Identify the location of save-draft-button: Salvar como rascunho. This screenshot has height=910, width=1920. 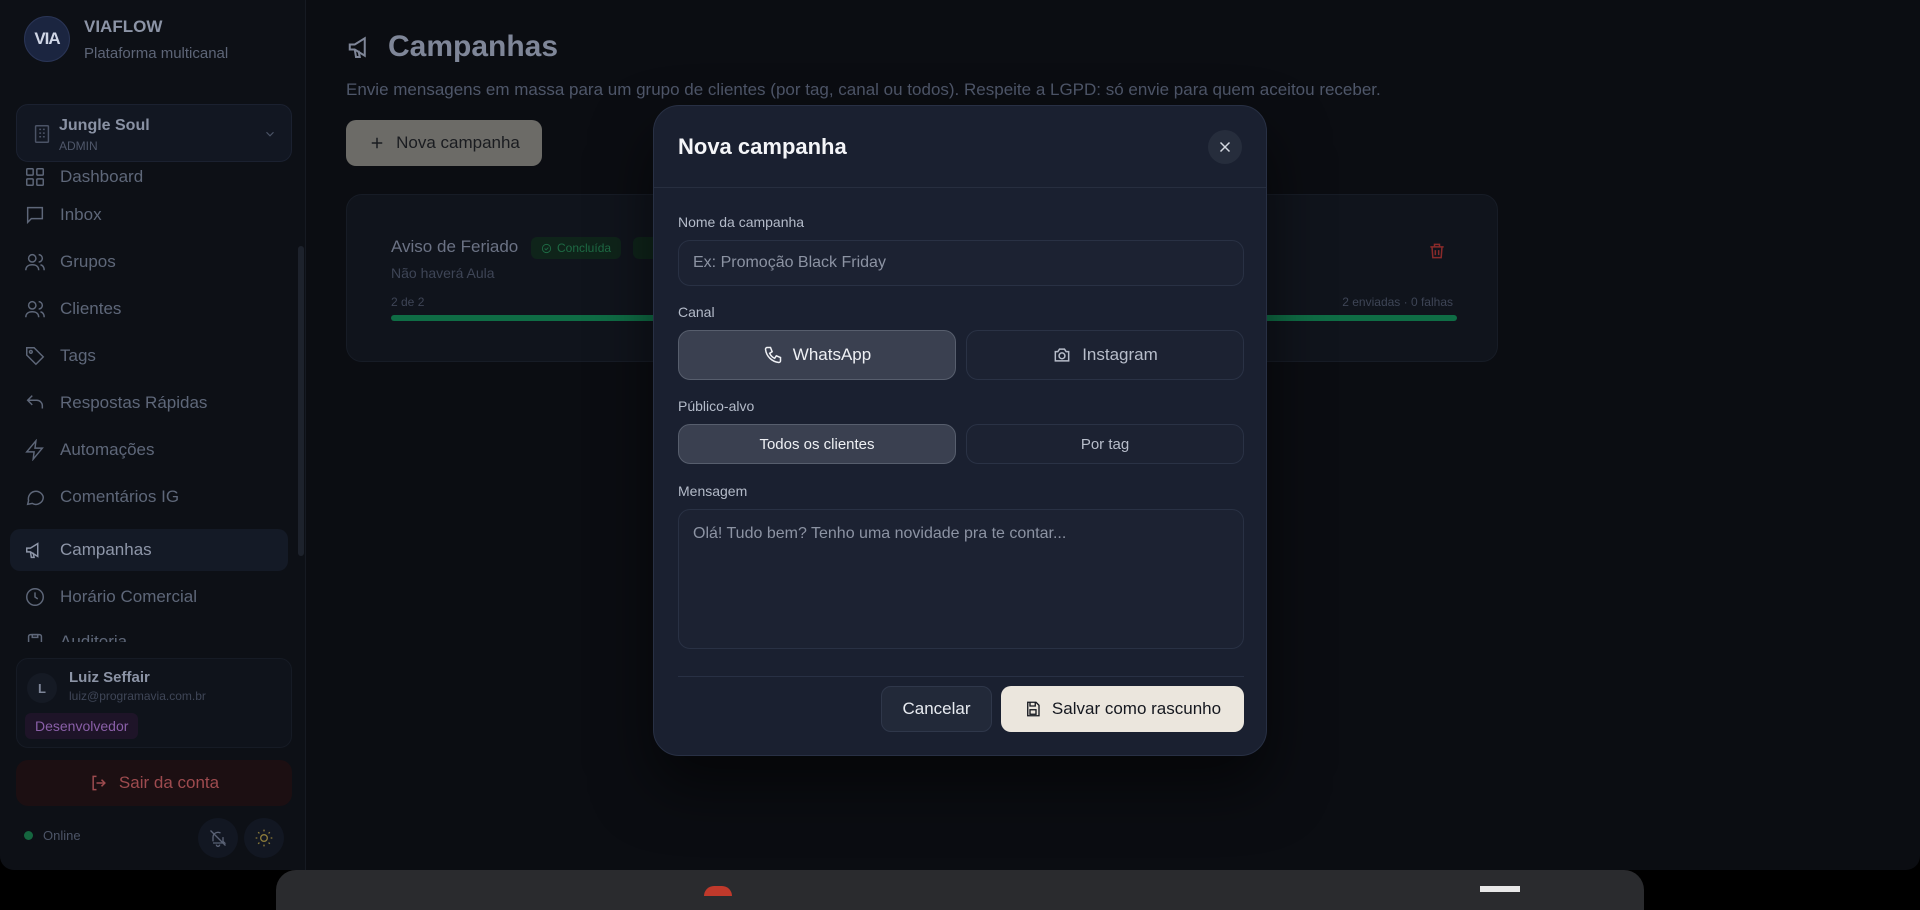
(1122, 709).